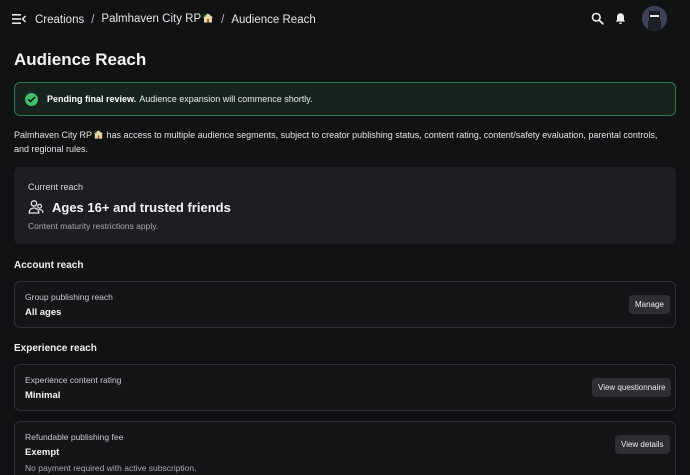 This screenshot has height=475, width=690. Describe the element at coordinates (654, 18) in the screenshot. I see `avatar` at that location.